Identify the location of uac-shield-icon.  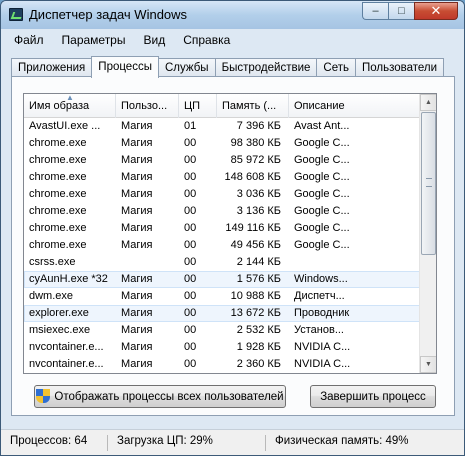
(43, 396).